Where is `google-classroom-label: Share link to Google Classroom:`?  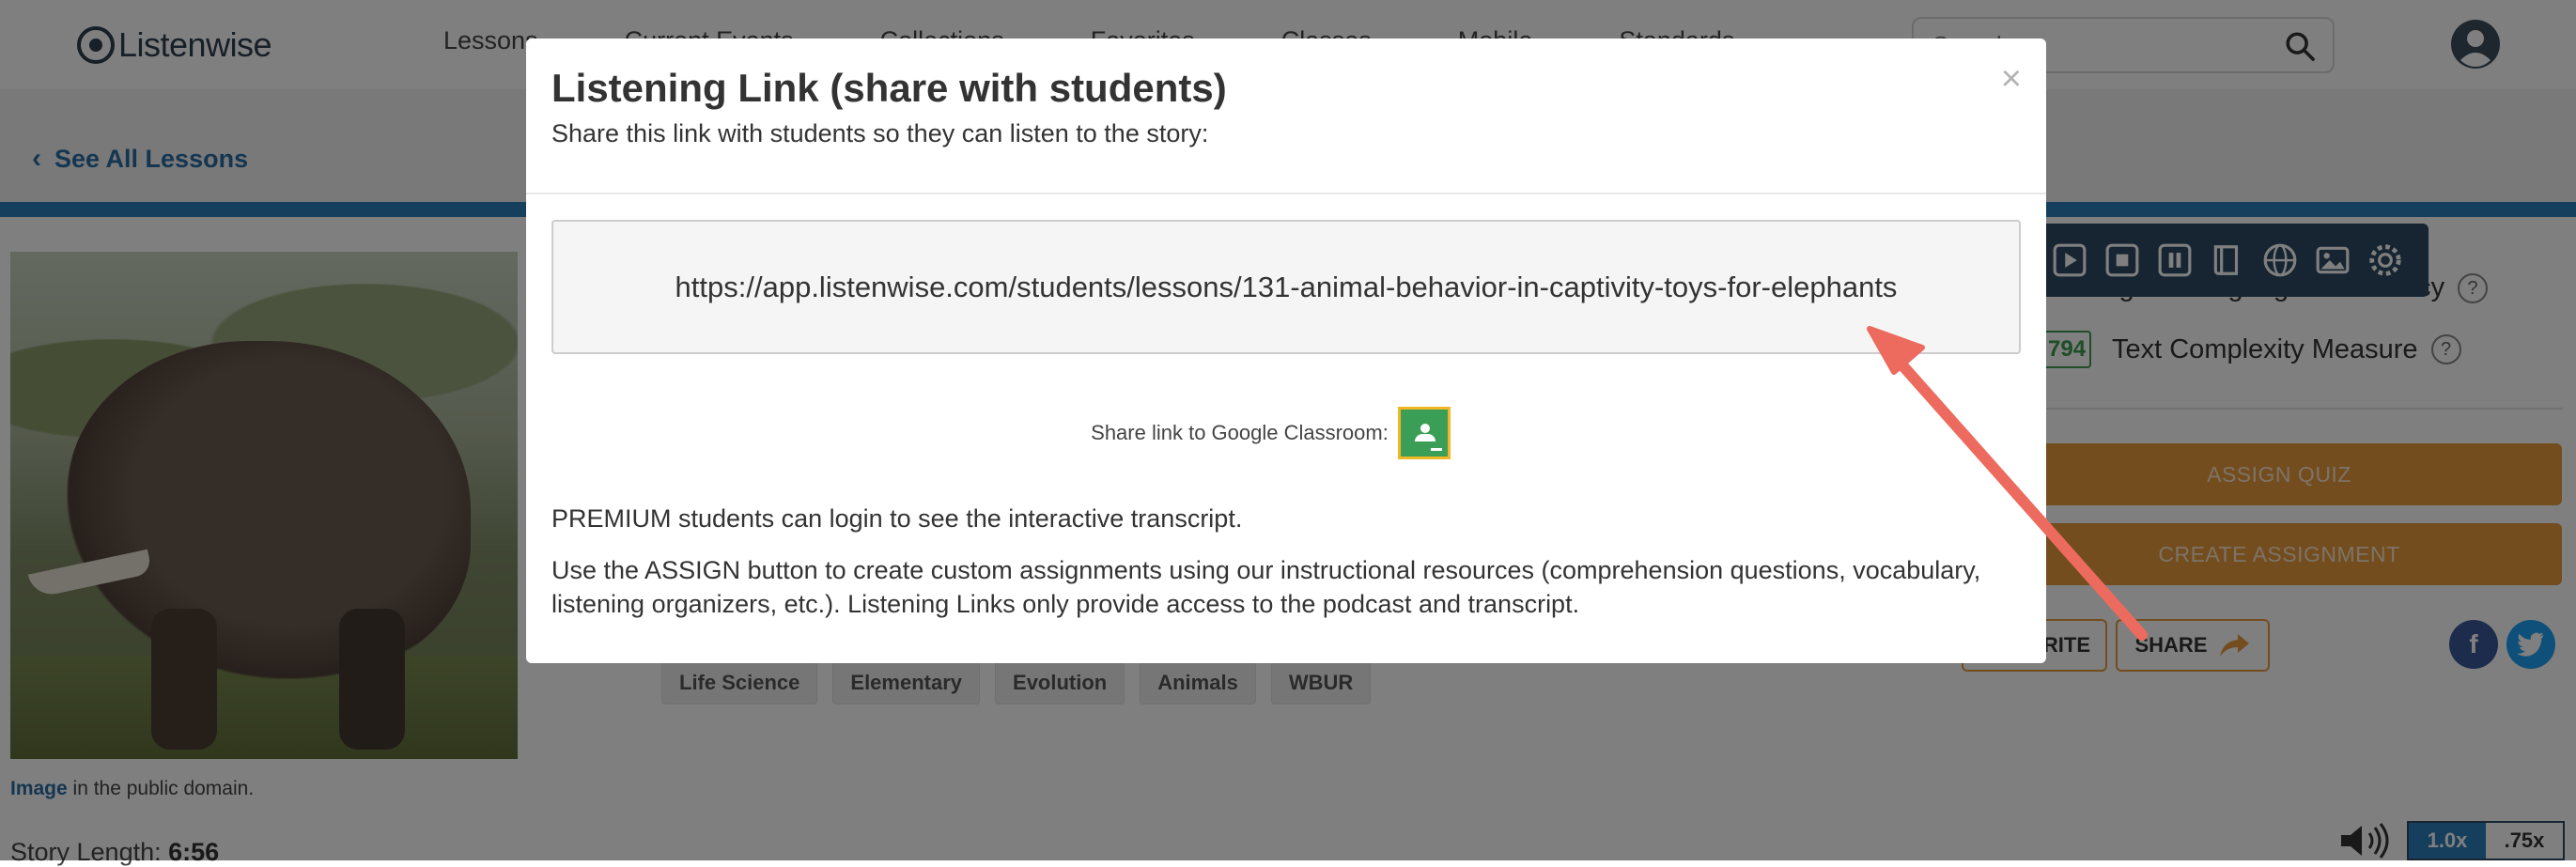
google-classroom-label: Share link to Google Classroom: is located at coordinates (1240, 432).